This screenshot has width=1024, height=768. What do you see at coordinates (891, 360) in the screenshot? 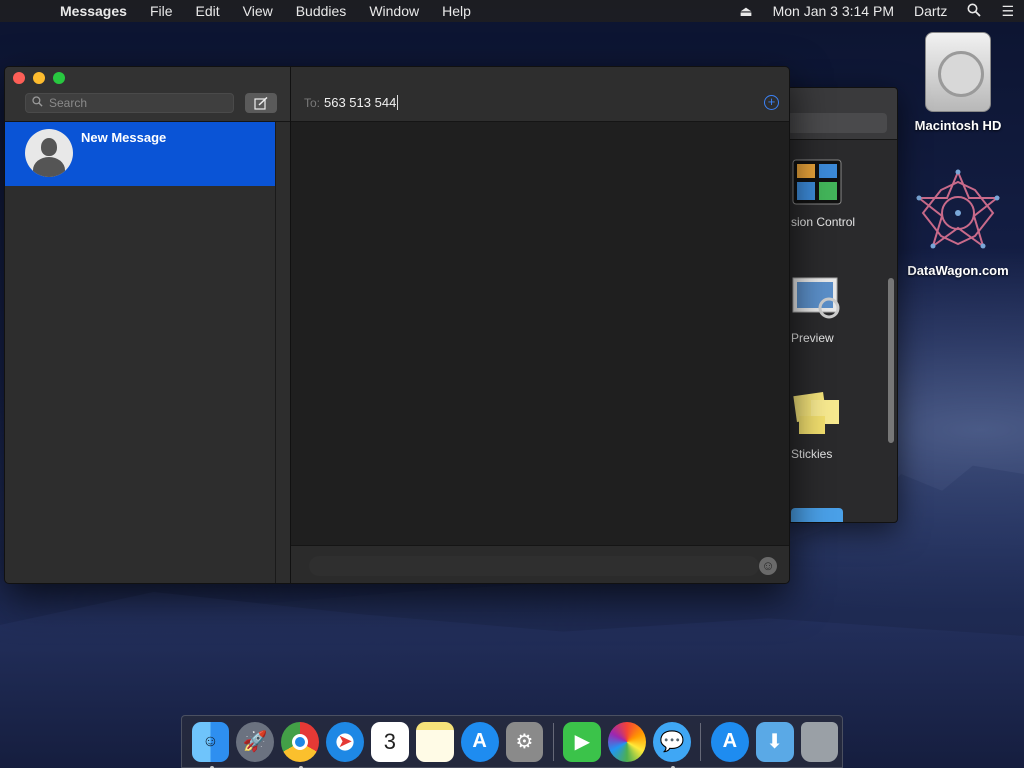
I see `finder-scrollbar` at bounding box center [891, 360].